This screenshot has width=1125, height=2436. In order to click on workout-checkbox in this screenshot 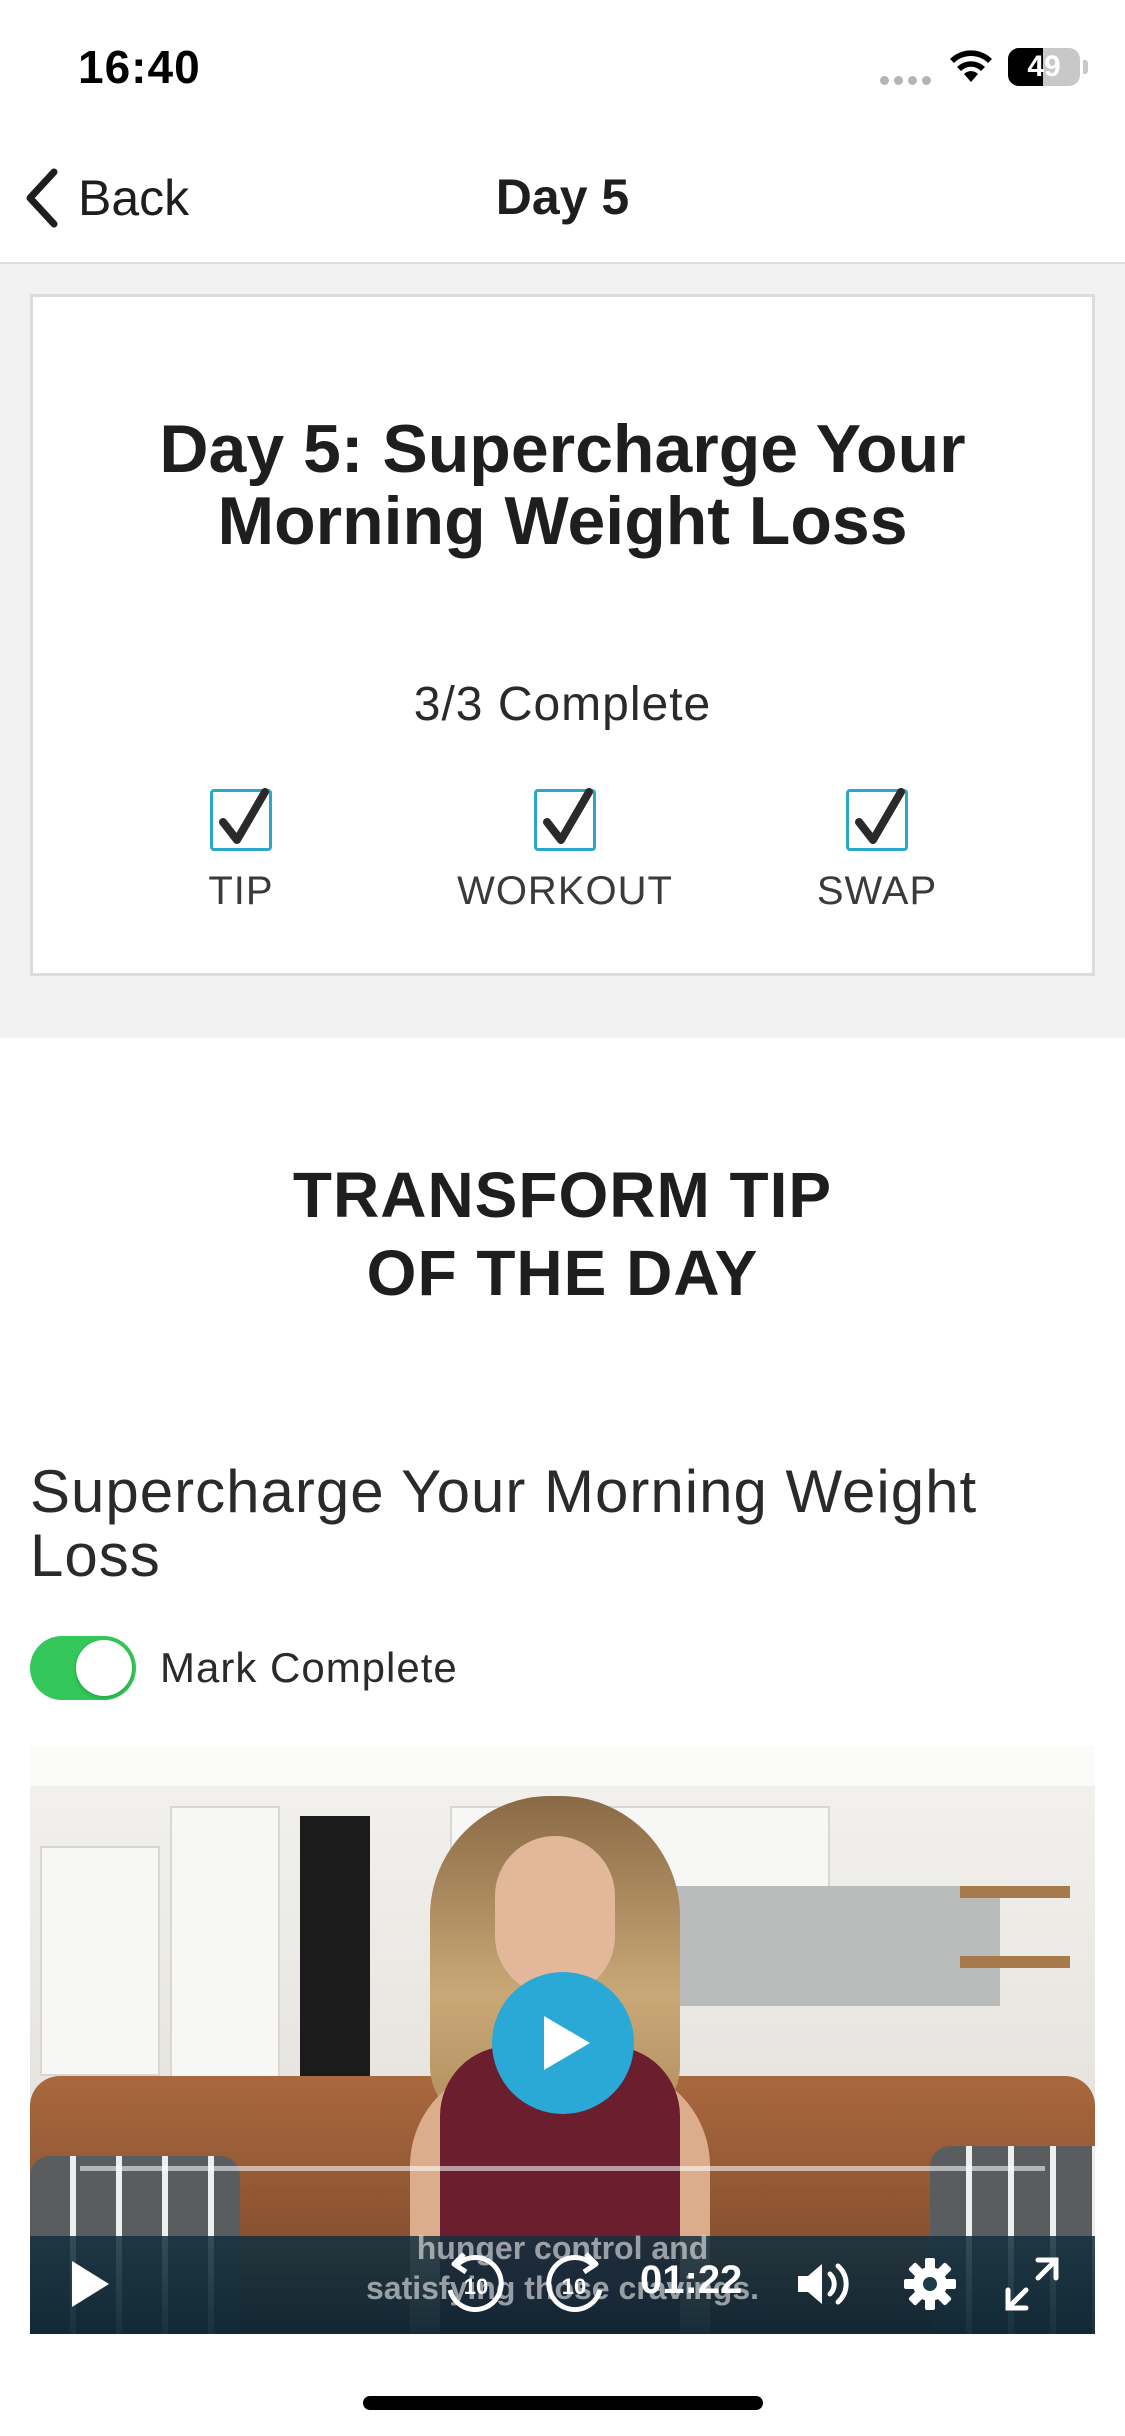, I will do `click(565, 819)`.